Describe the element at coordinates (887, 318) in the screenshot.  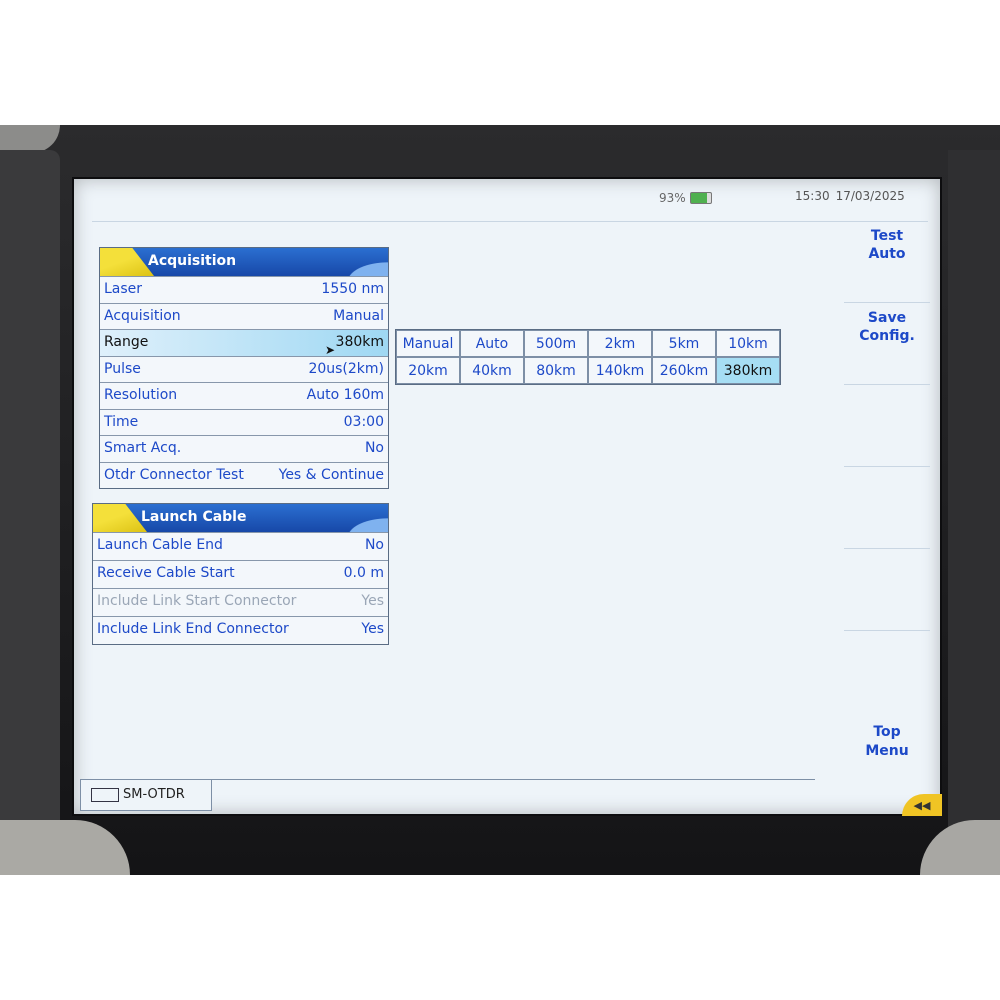
I see `softkey-line: Save` at that location.